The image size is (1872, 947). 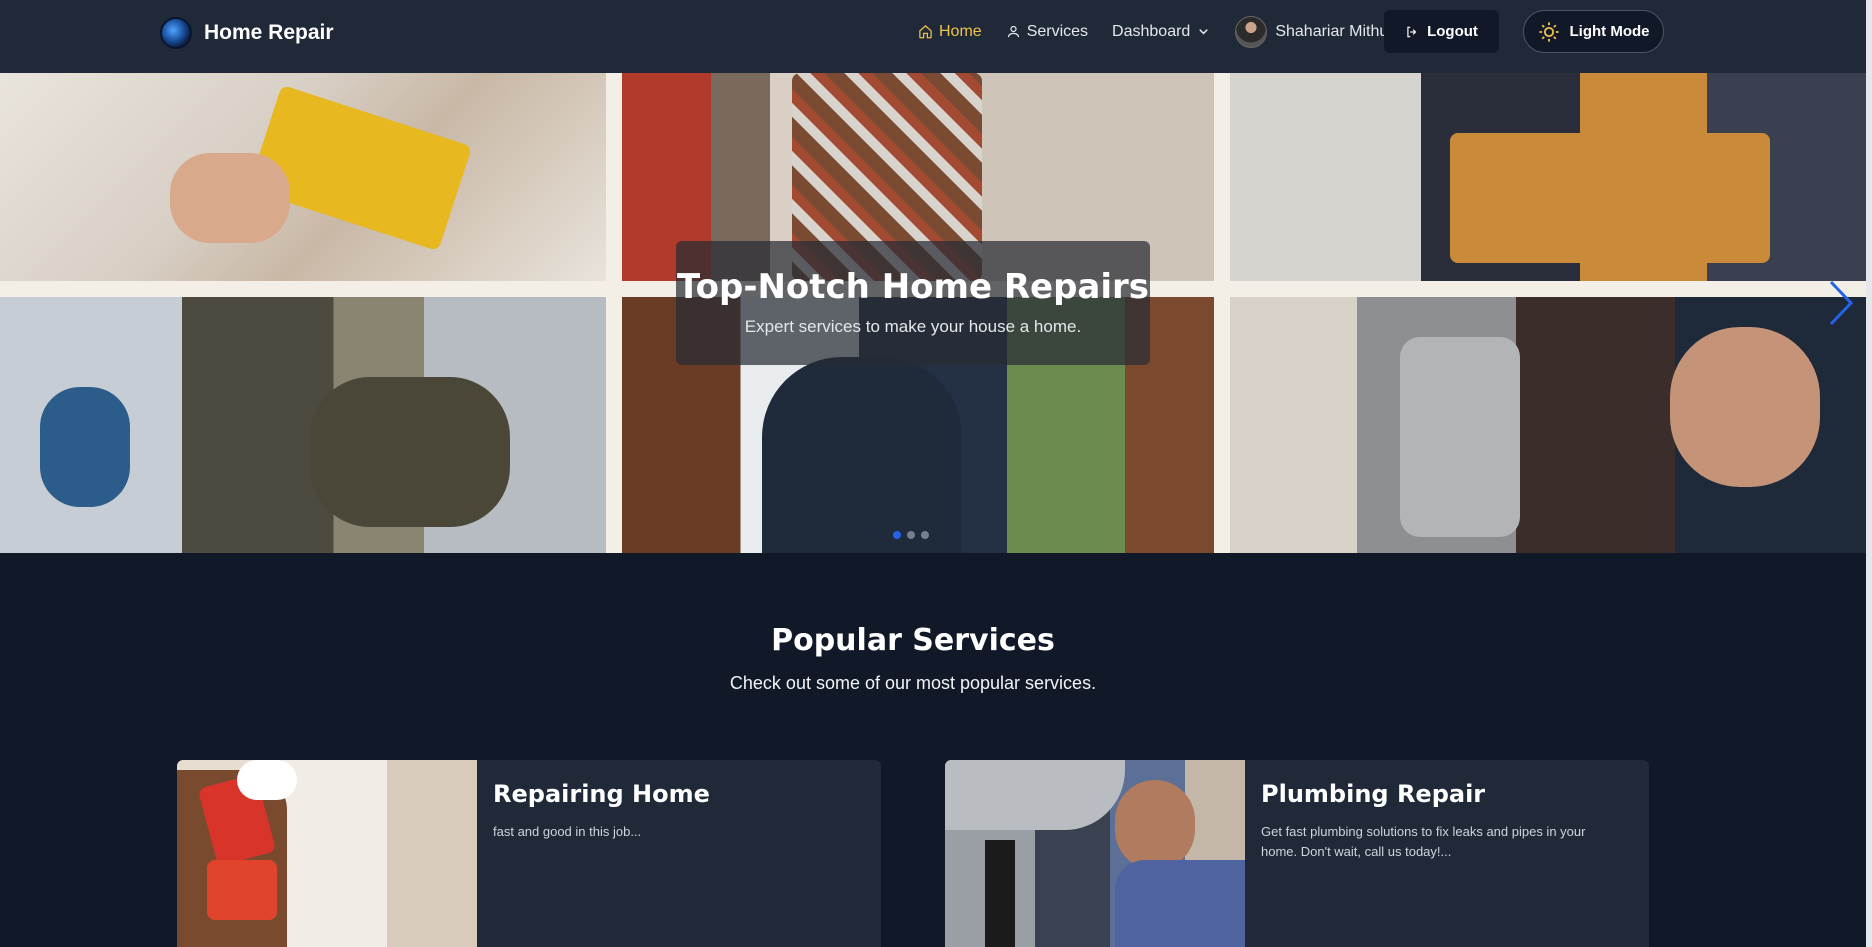 I want to click on logout-button: Logout, so click(x=1441, y=31).